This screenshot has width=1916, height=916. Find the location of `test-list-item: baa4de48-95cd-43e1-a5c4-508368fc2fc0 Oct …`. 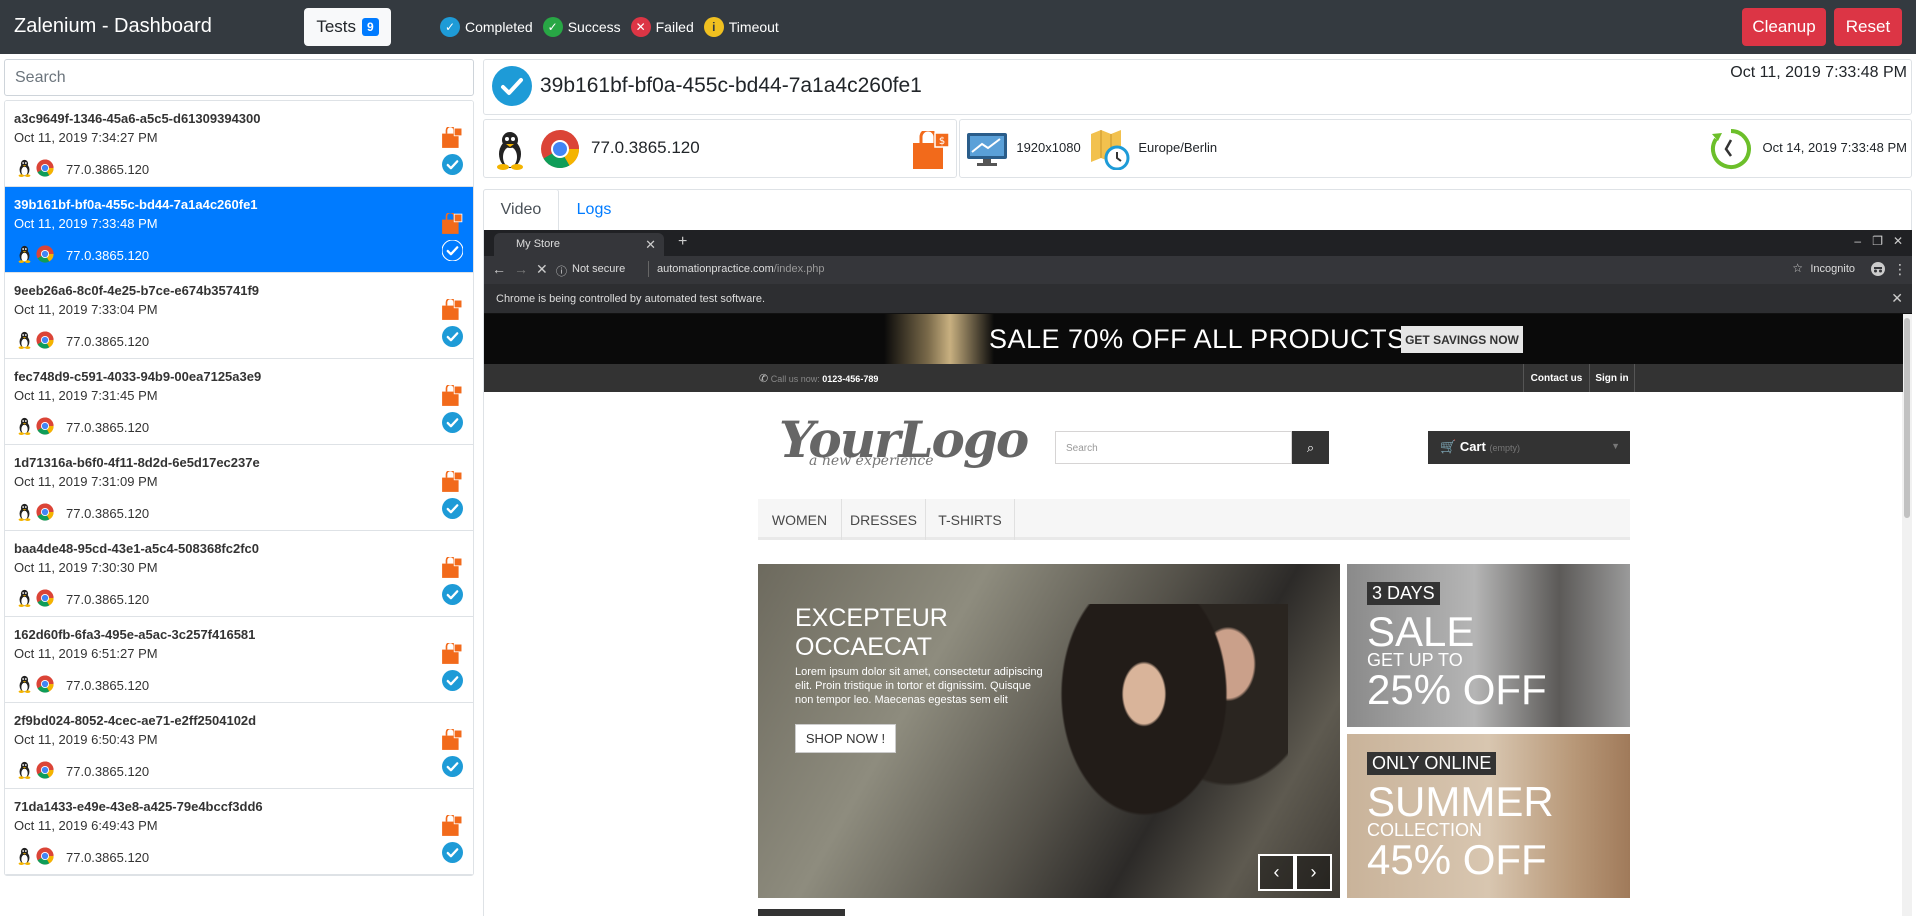

test-list-item: baa4de48-95cd-43e1-a5c4-508368fc2fc0 Oct … is located at coordinates (239, 574).